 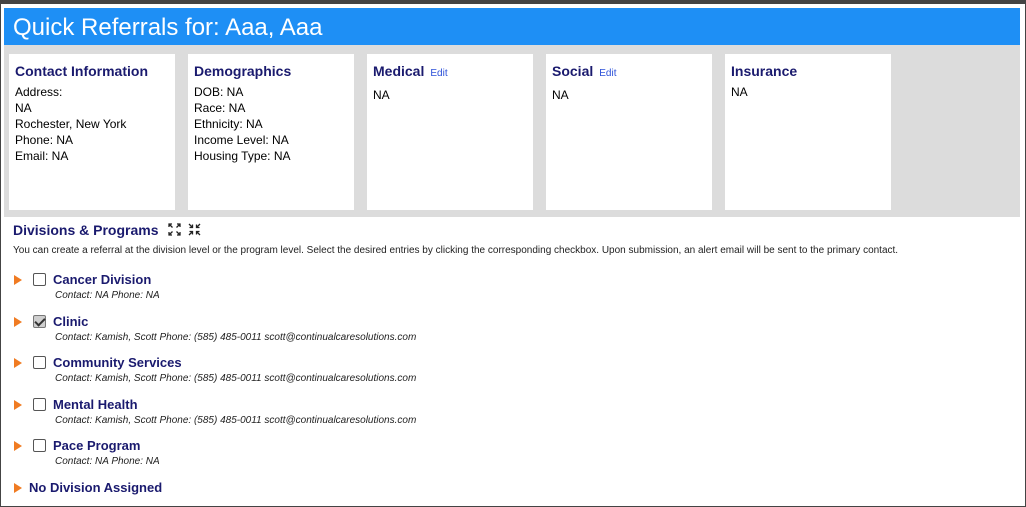 I want to click on card-title: Contact Information, so click(x=81, y=71).